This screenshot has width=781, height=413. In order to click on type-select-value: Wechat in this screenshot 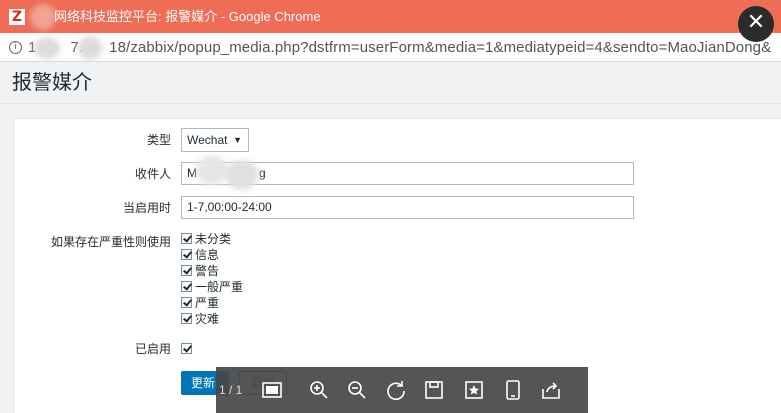, I will do `click(207, 140)`.